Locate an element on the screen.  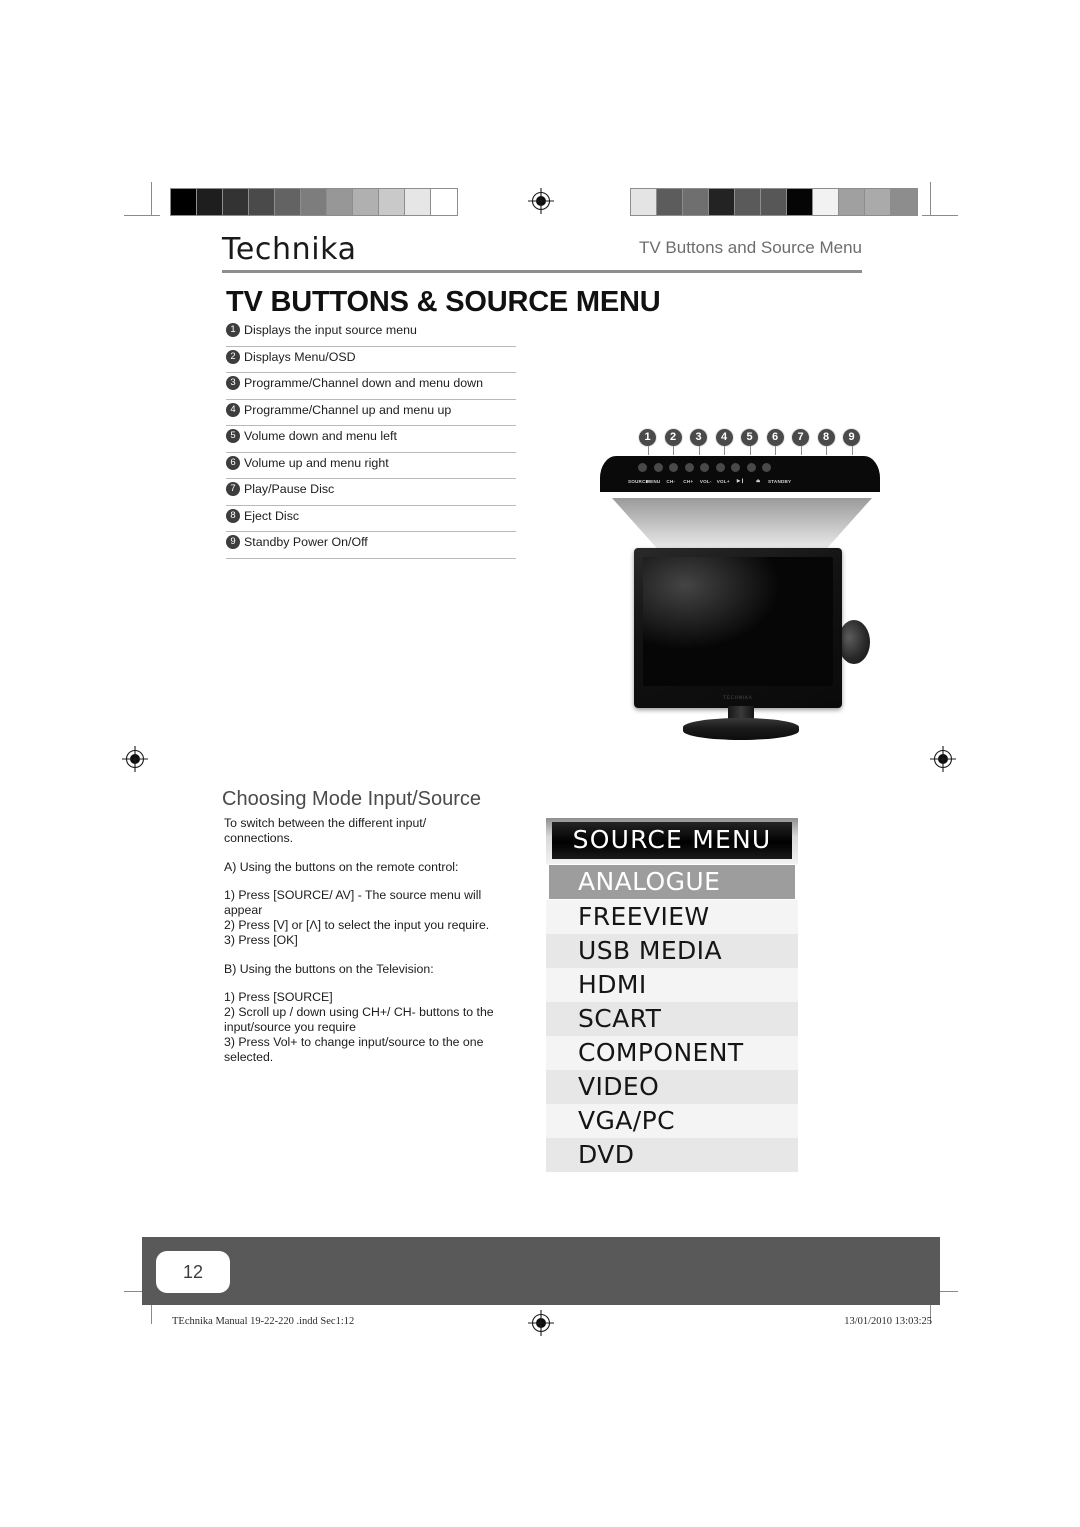
panel-callout-badge: 5 is located at coordinates (749, 441).